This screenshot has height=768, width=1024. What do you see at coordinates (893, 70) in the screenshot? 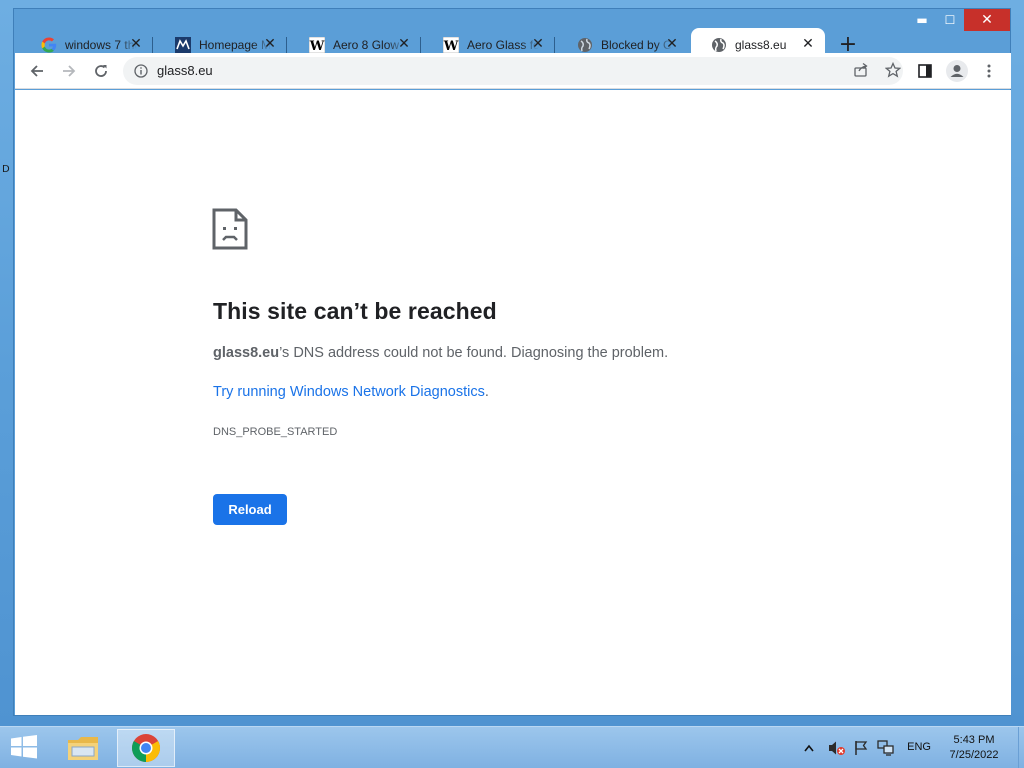
I see `bookmark-star-icon` at bounding box center [893, 70].